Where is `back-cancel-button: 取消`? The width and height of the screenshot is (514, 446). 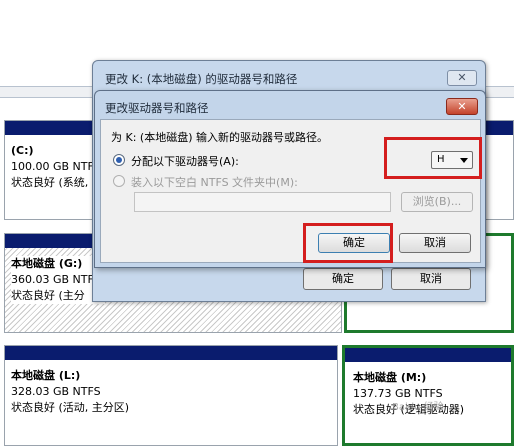
back-cancel-button: 取消 is located at coordinates (431, 279).